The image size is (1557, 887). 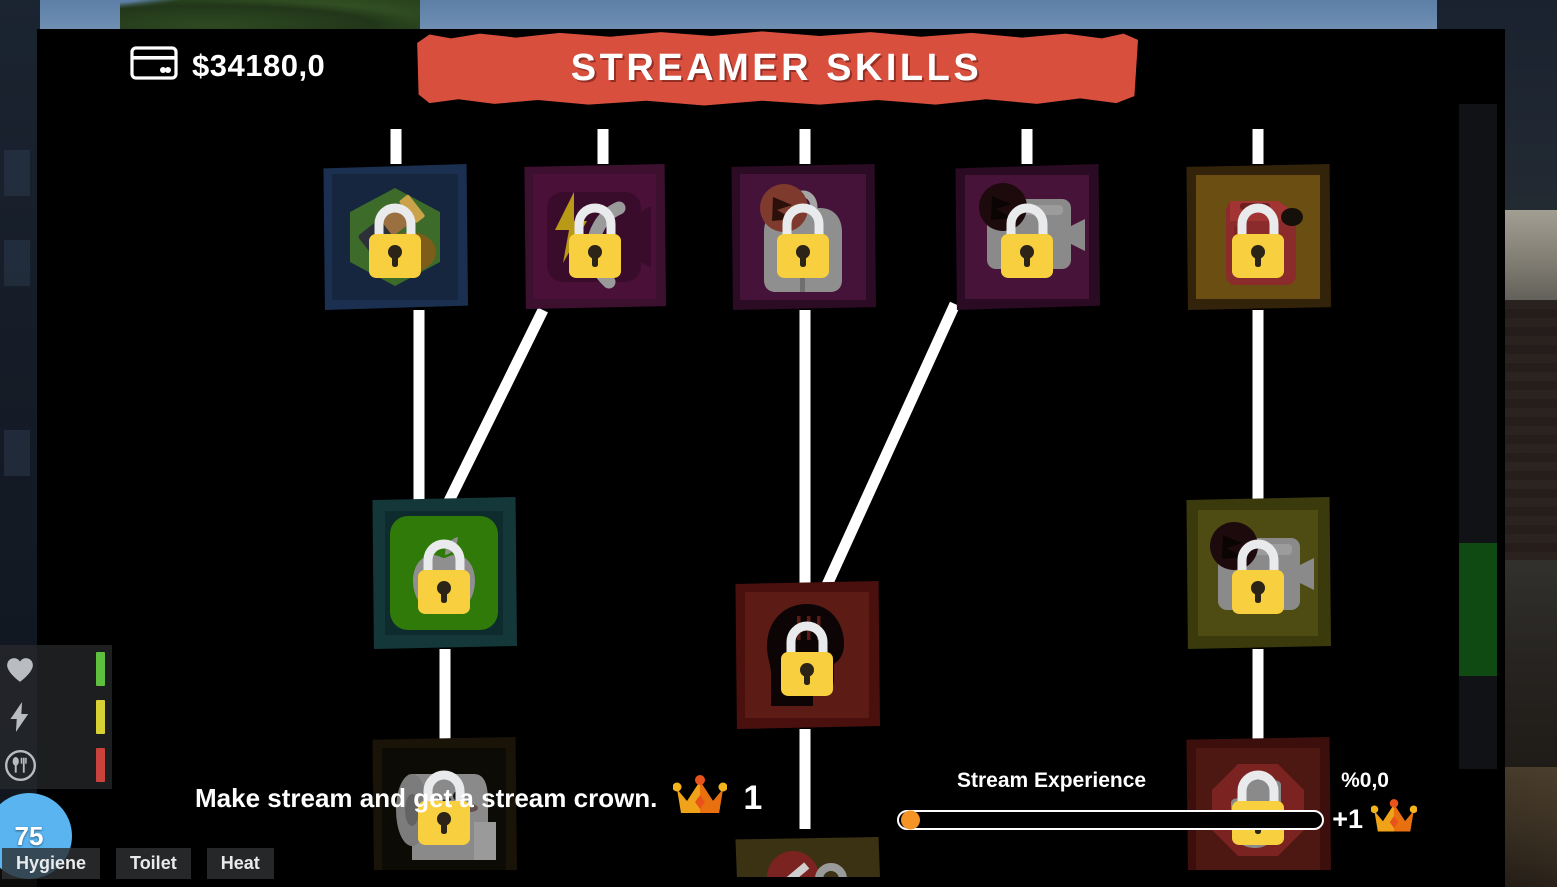 I want to click on heart-icon, so click(x=20, y=669).